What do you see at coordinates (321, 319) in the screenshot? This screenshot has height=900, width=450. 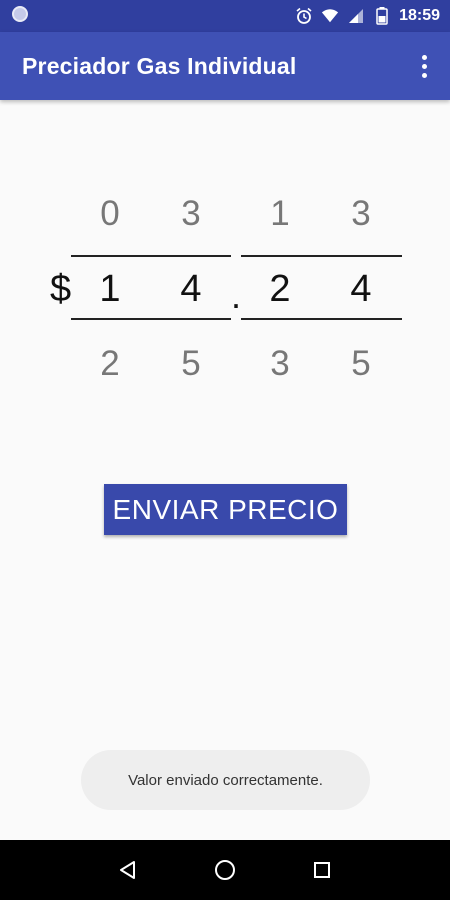 I see `wheel-divider-bottom-right` at bounding box center [321, 319].